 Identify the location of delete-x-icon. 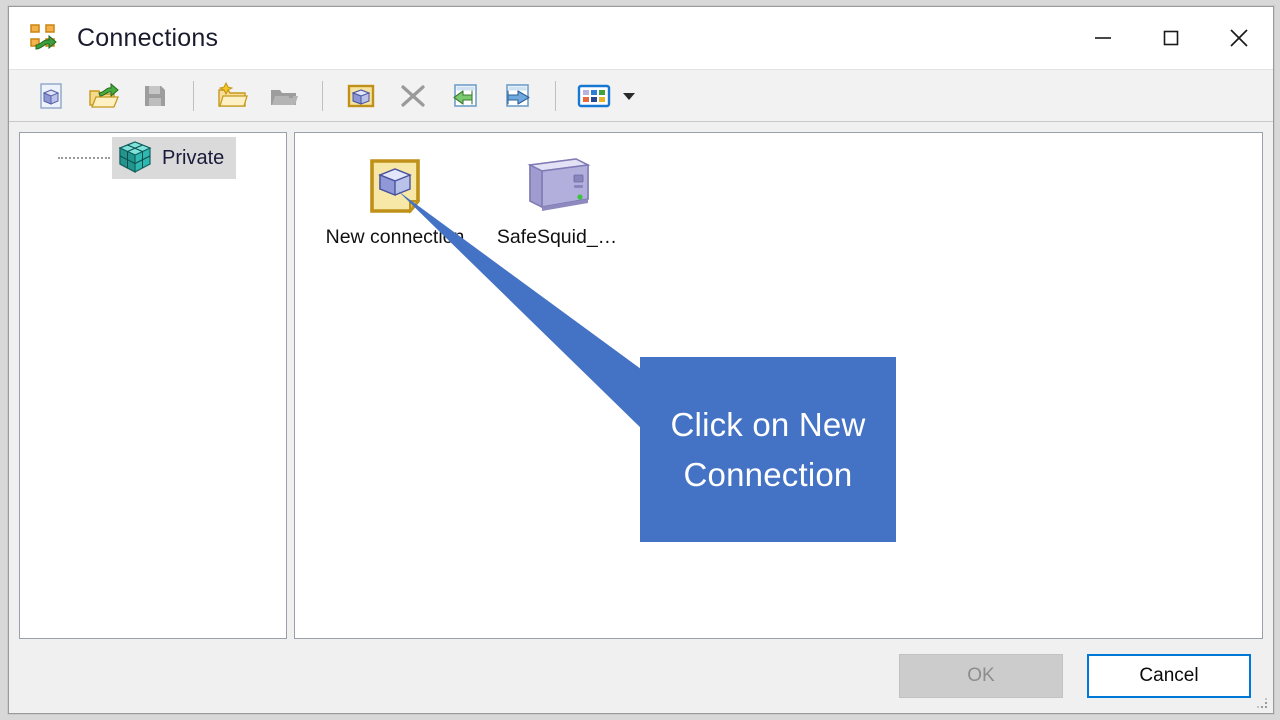
(413, 96).